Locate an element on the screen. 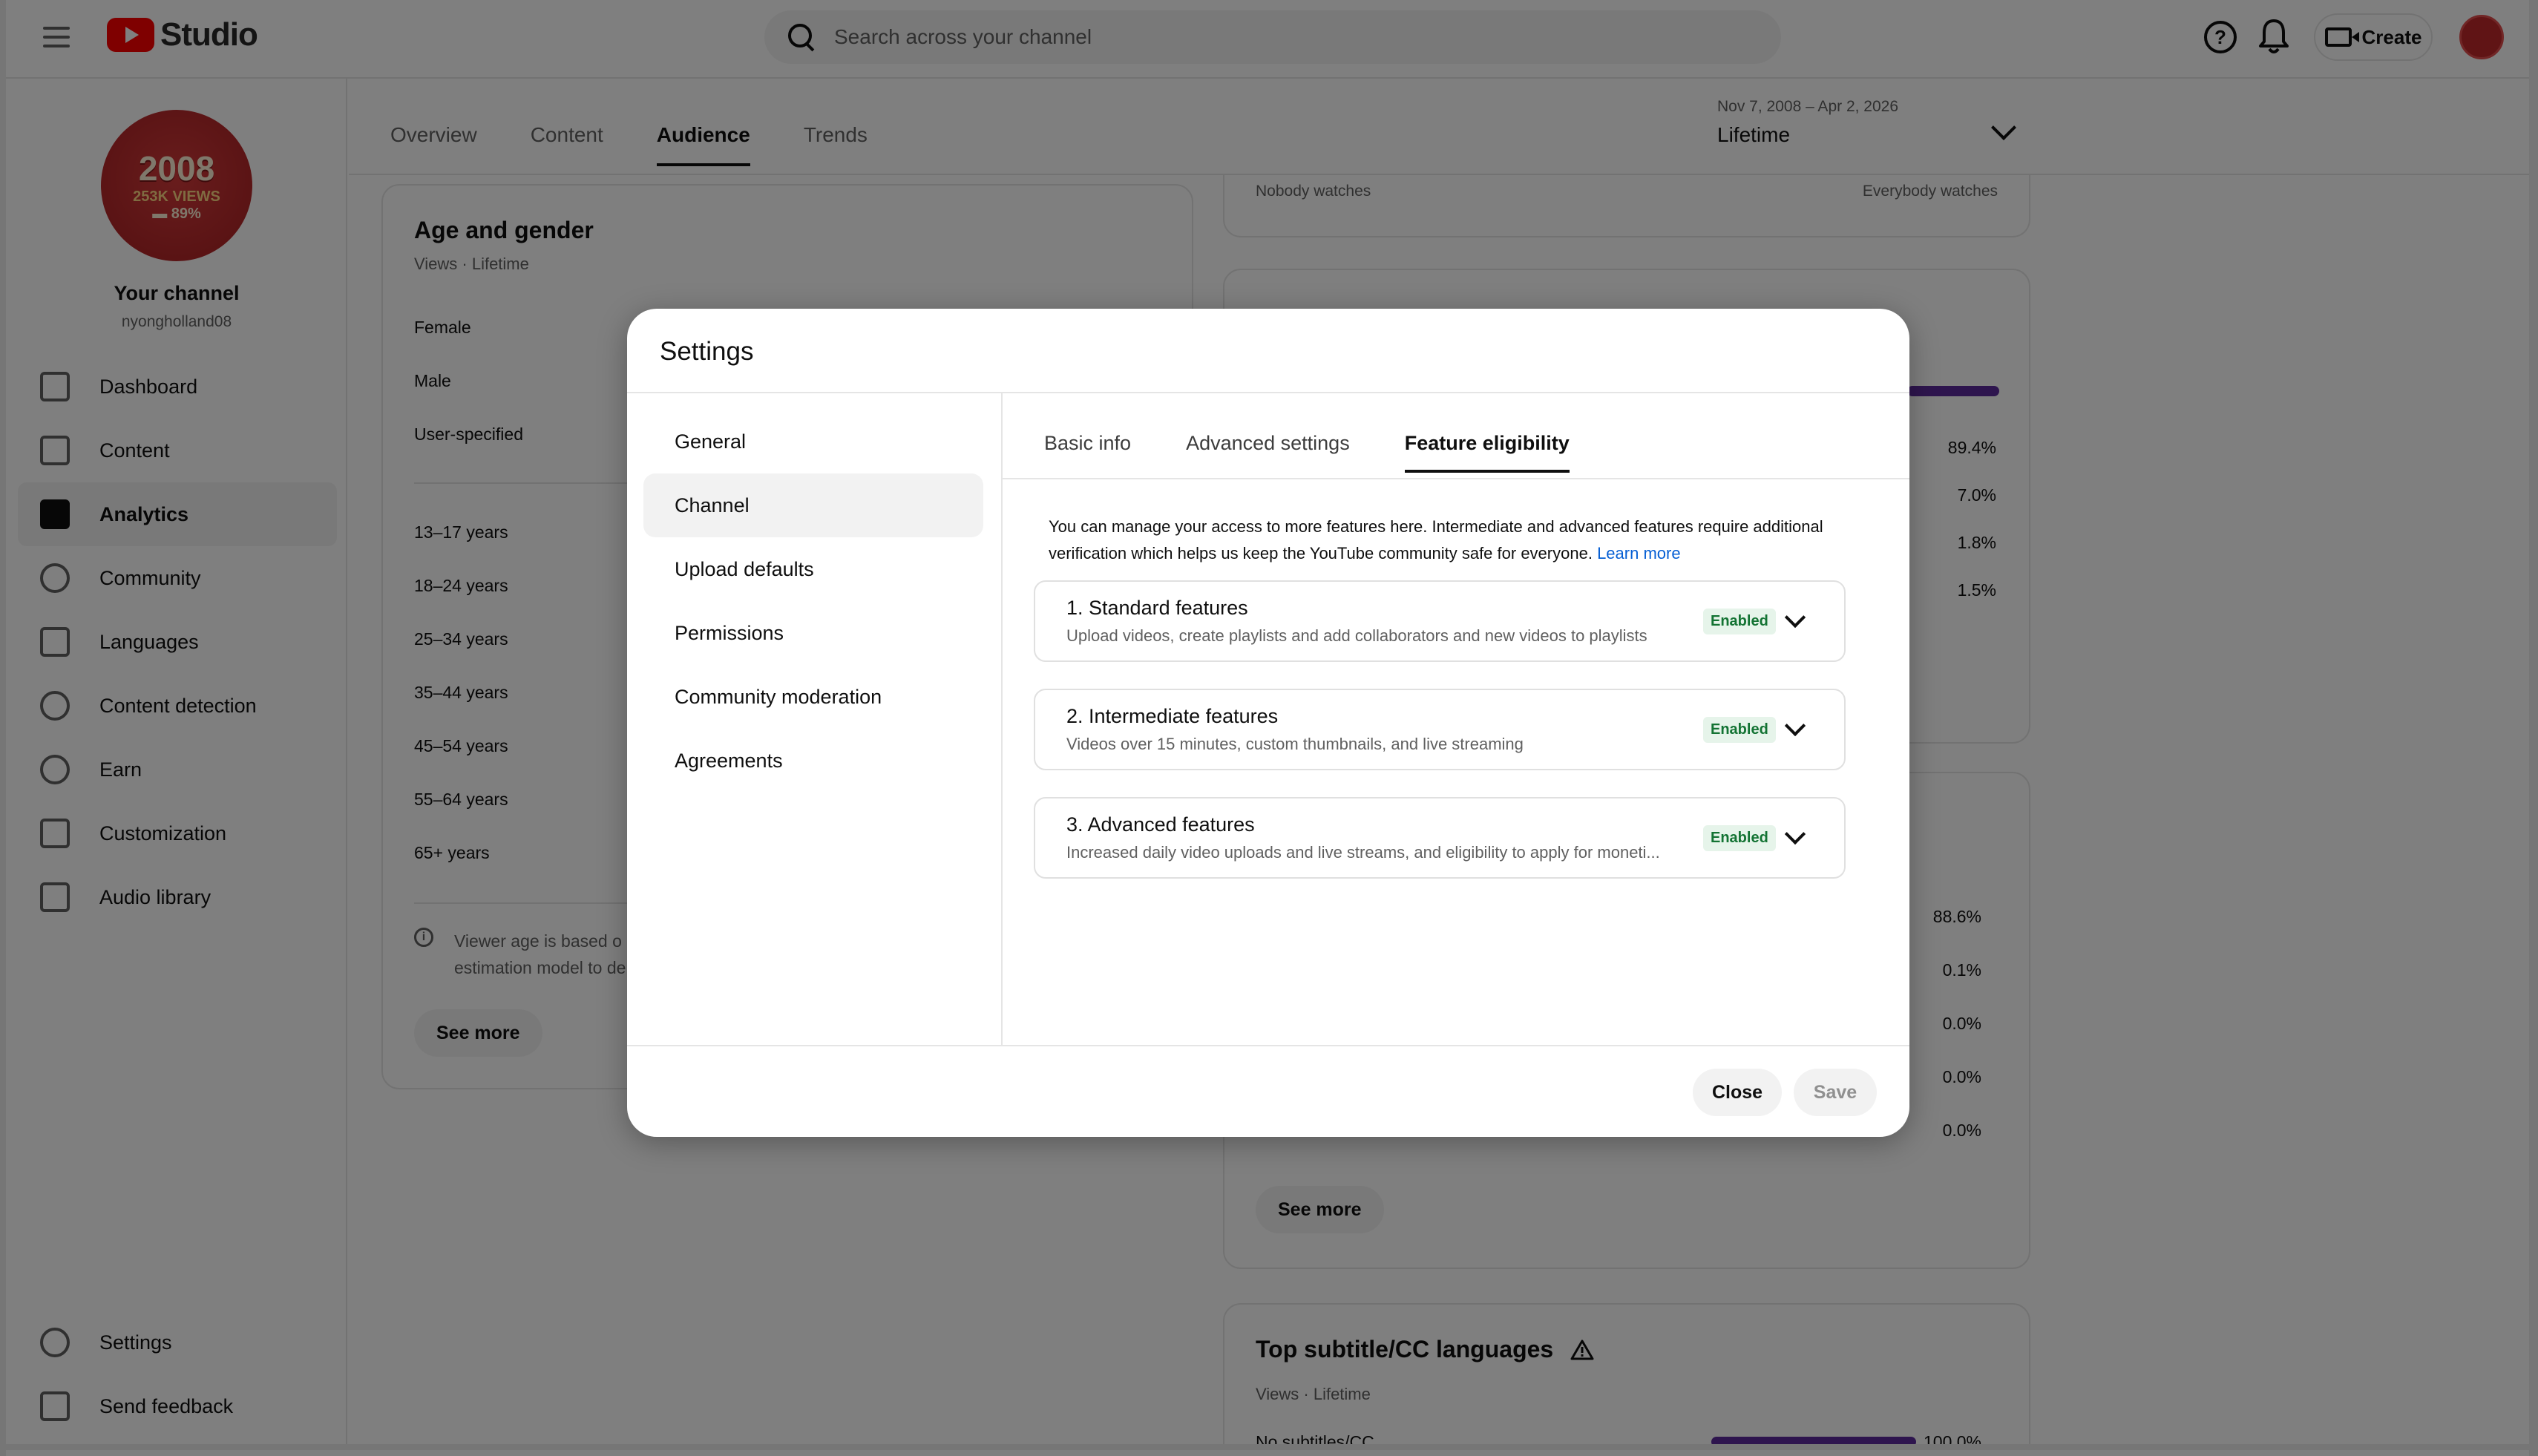  settings-nav-agreements: Agreements is located at coordinates (813, 761).